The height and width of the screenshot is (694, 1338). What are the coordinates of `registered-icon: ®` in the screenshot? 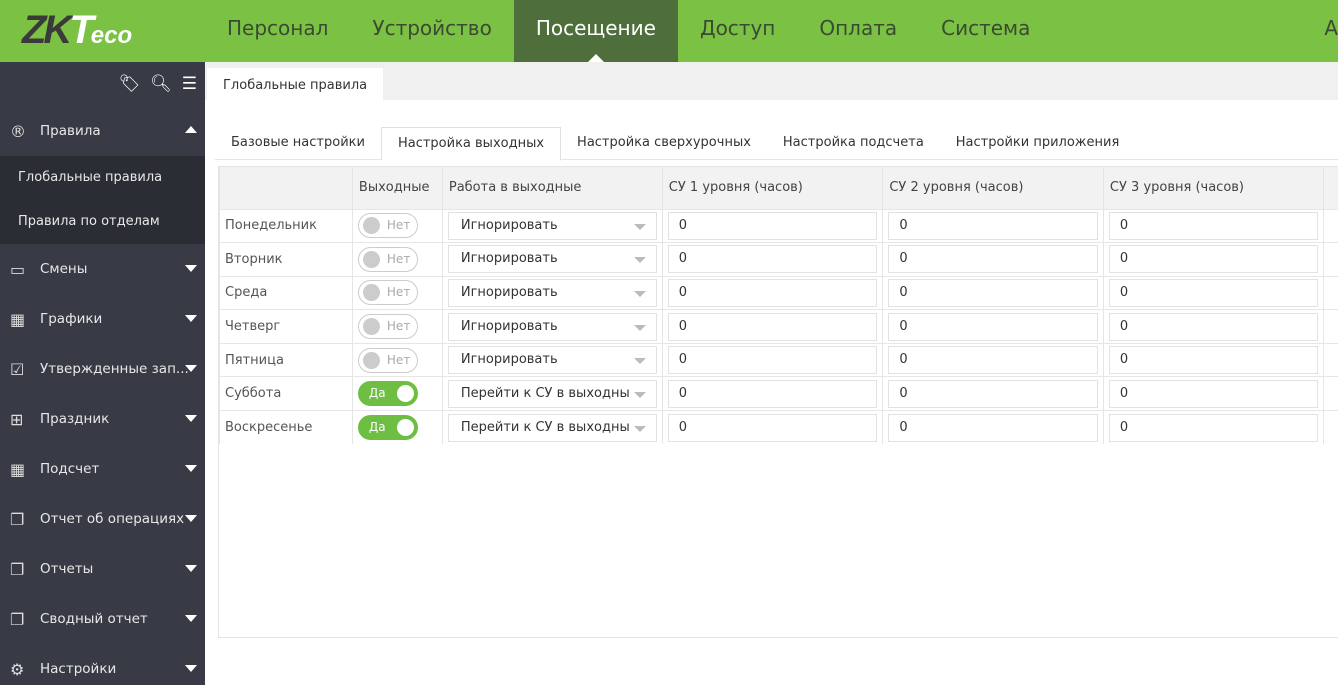 It's located at (25, 131).